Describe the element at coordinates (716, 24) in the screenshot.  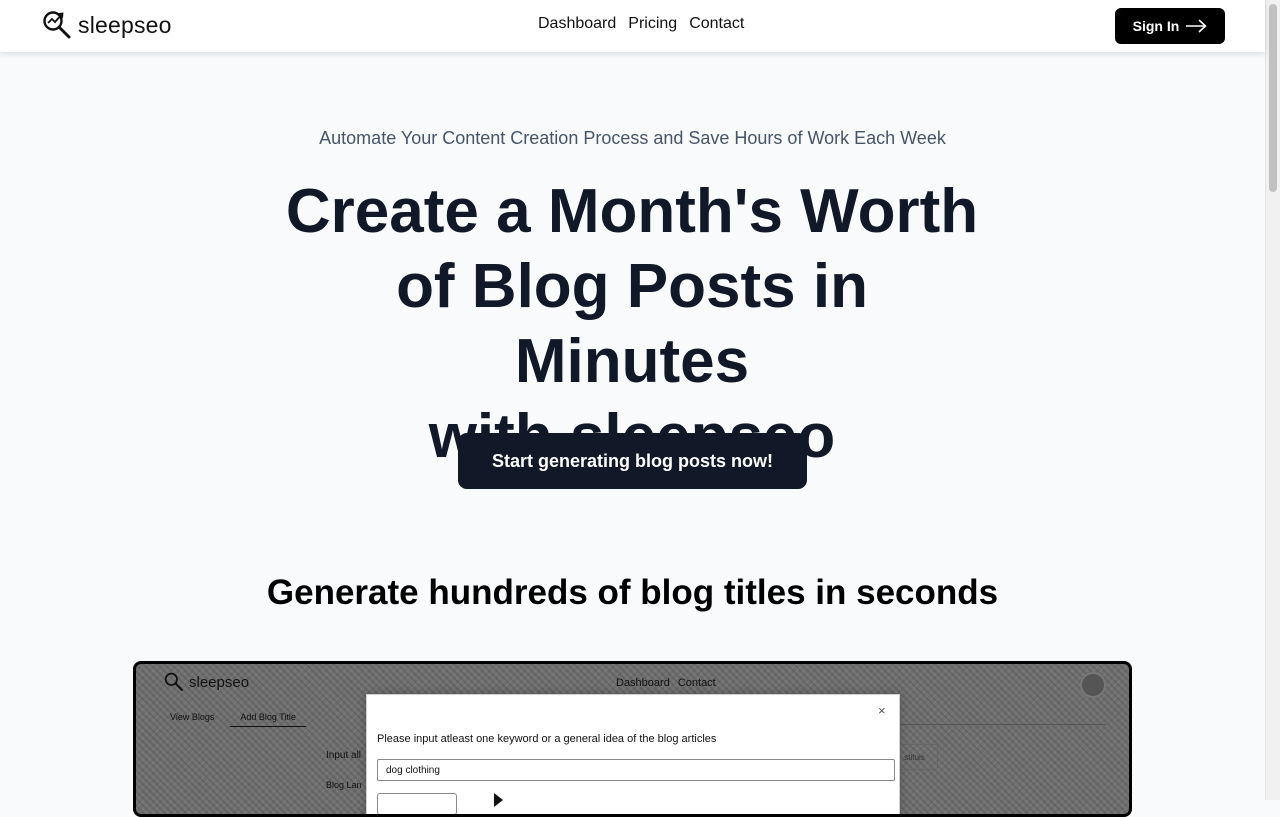
I see `nav-contact-link: Contact` at that location.